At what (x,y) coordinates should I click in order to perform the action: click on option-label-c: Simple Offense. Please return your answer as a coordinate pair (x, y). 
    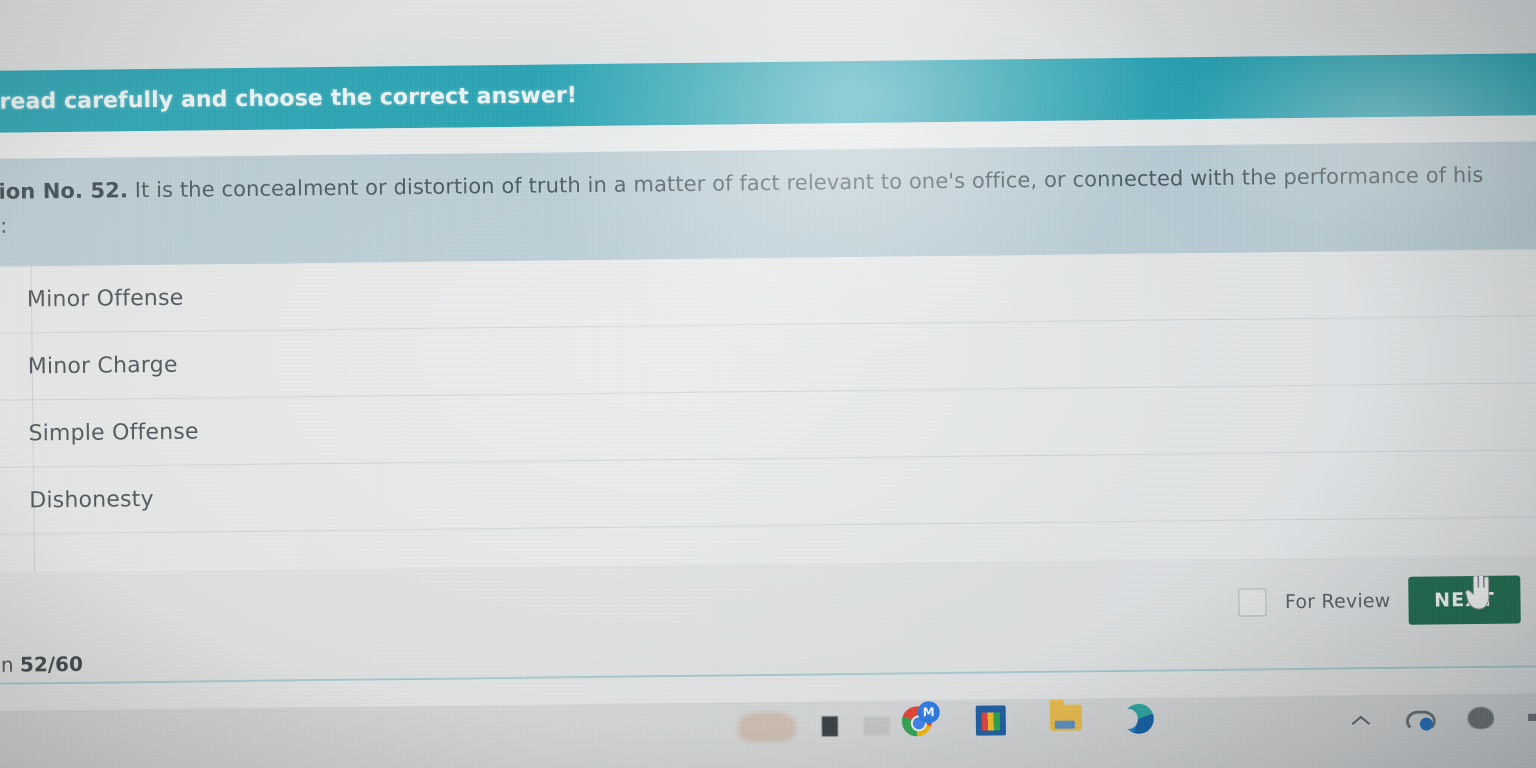
    Looking at the image, I should click on (113, 432).